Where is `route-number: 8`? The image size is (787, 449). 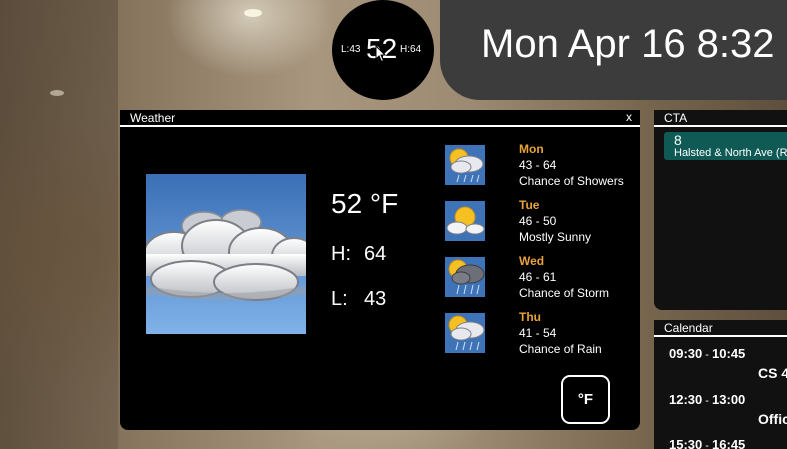 route-number: 8 is located at coordinates (678, 140).